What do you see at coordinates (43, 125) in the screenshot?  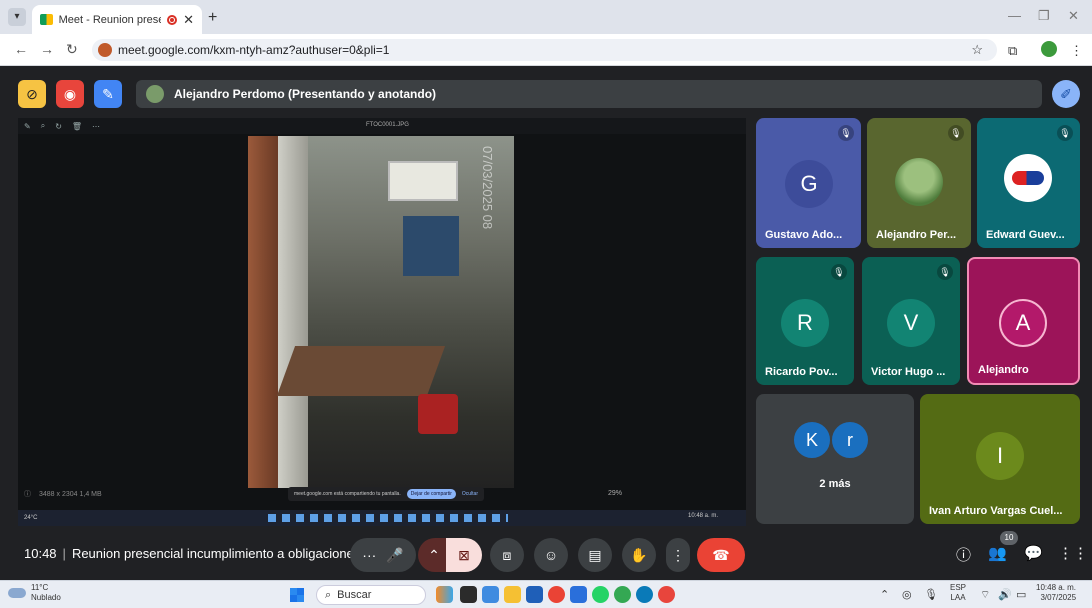 I see `viewer-zoom-icon: ⌕` at bounding box center [43, 125].